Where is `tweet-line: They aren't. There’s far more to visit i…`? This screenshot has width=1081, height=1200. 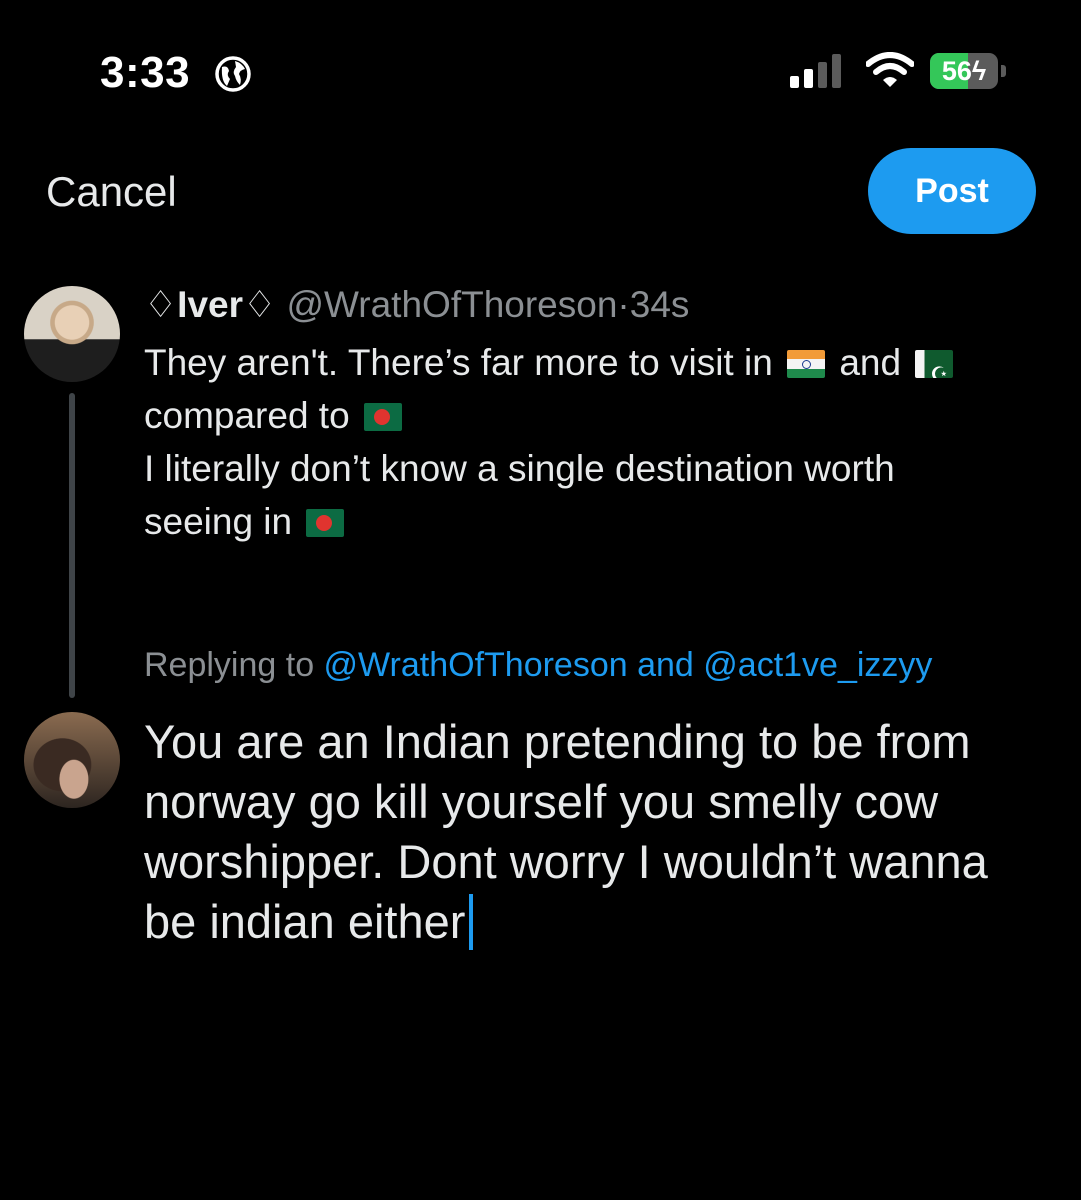
tweet-line: They aren't. There’s far more to visit i… is located at coordinates (599, 362).